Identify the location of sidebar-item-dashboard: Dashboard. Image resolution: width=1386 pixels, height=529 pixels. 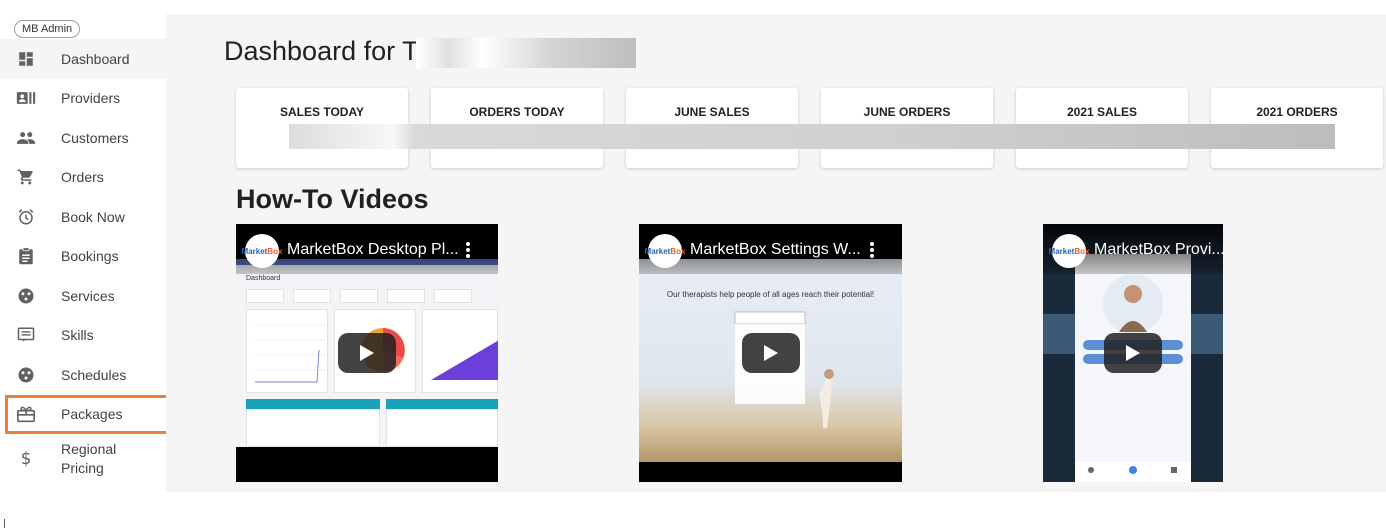
(83, 59).